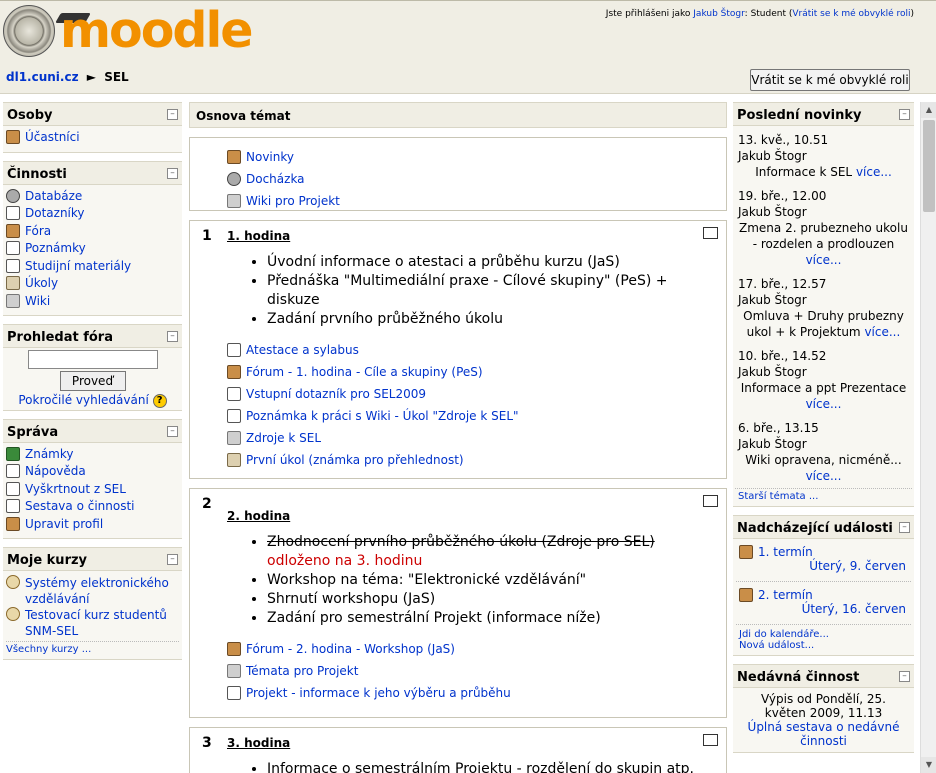  What do you see at coordinates (207, 504) in the screenshot?
I see `section-number: 2` at bounding box center [207, 504].